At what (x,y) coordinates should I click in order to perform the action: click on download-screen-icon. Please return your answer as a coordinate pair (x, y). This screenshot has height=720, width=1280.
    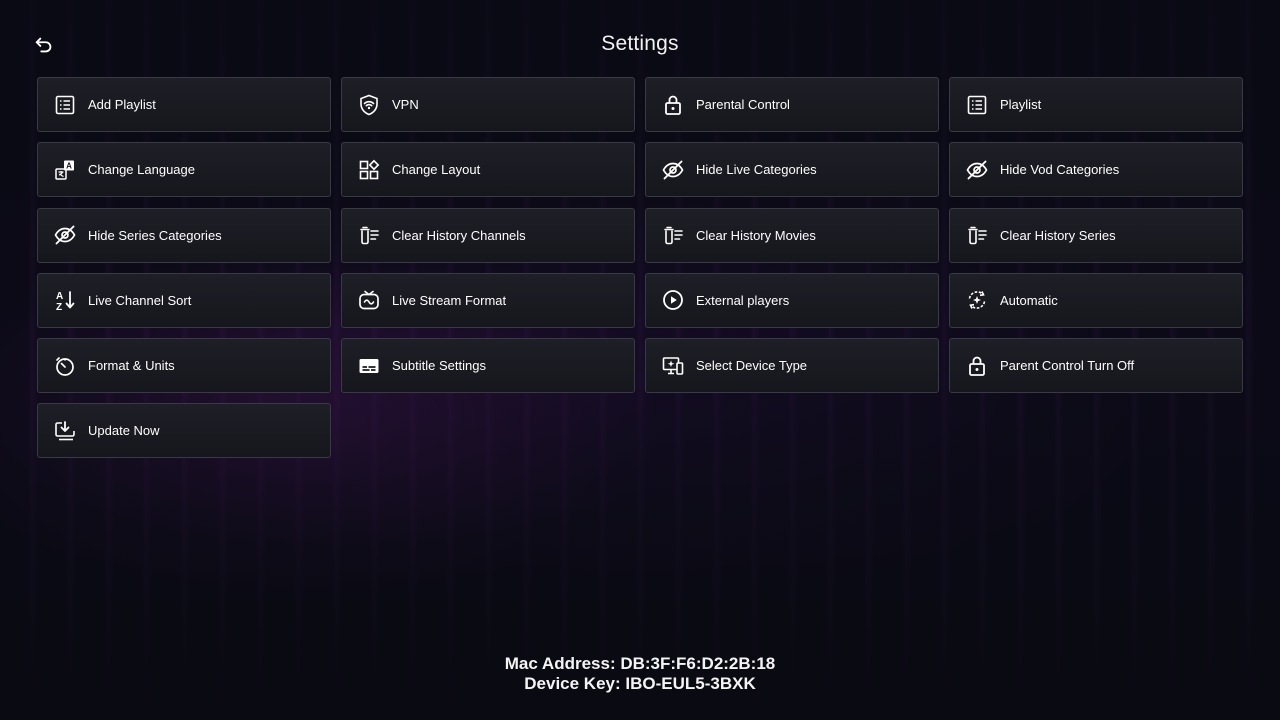
    Looking at the image, I should click on (65, 431).